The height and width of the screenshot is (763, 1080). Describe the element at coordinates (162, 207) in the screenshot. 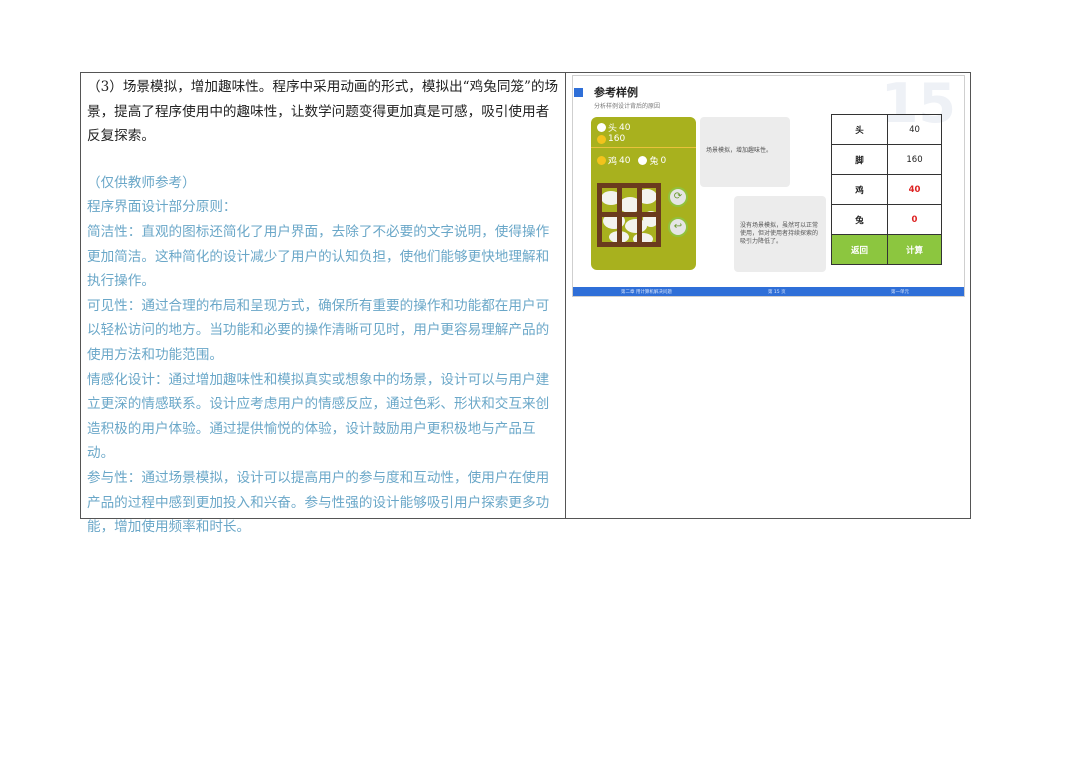

I see `principles-title: 程序界面设计部分原则：` at that location.